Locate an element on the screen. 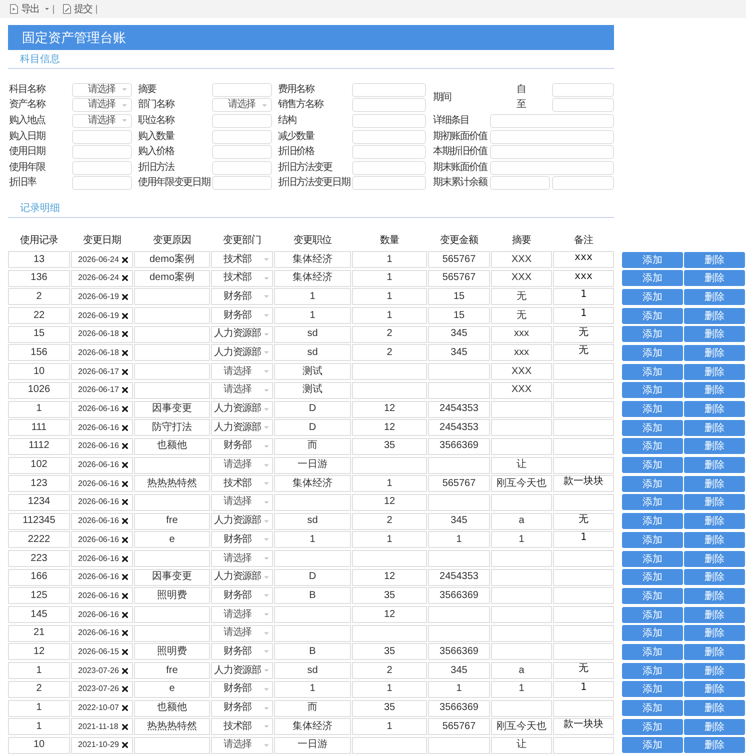 The image size is (746, 756). text-field: 10 is located at coordinates (39, 745).